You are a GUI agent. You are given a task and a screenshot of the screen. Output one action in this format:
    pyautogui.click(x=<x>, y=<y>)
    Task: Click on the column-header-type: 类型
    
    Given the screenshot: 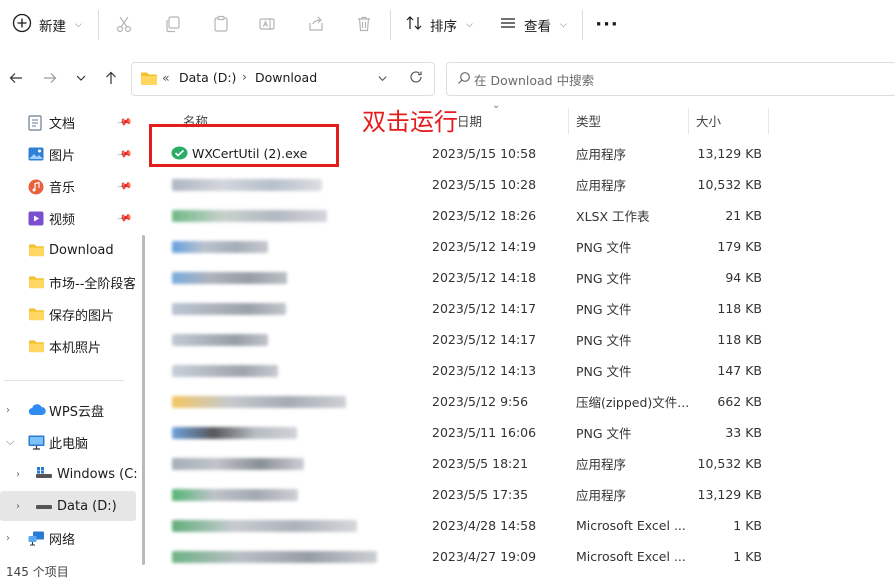 What is the action you would take?
    pyautogui.click(x=588, y=120)
    